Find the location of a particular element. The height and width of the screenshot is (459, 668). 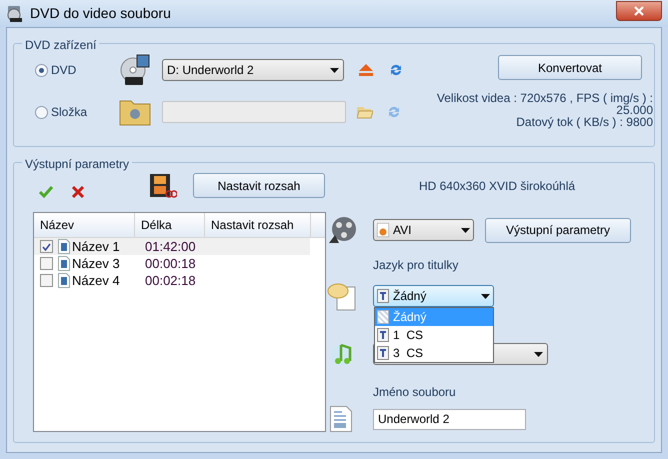

column-header: Délka is located at coordinates (170, 225).